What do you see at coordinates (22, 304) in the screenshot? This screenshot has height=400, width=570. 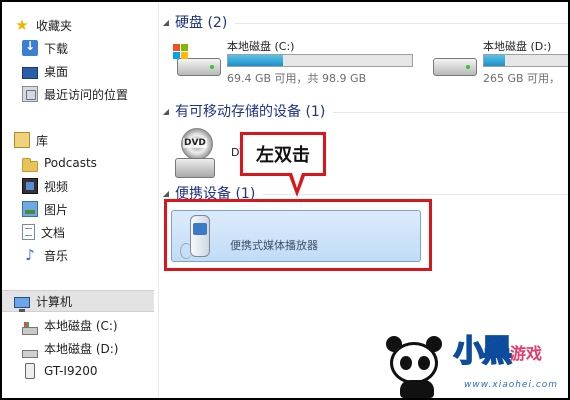 I see `computer-icon` at bounding box center [22, 304].